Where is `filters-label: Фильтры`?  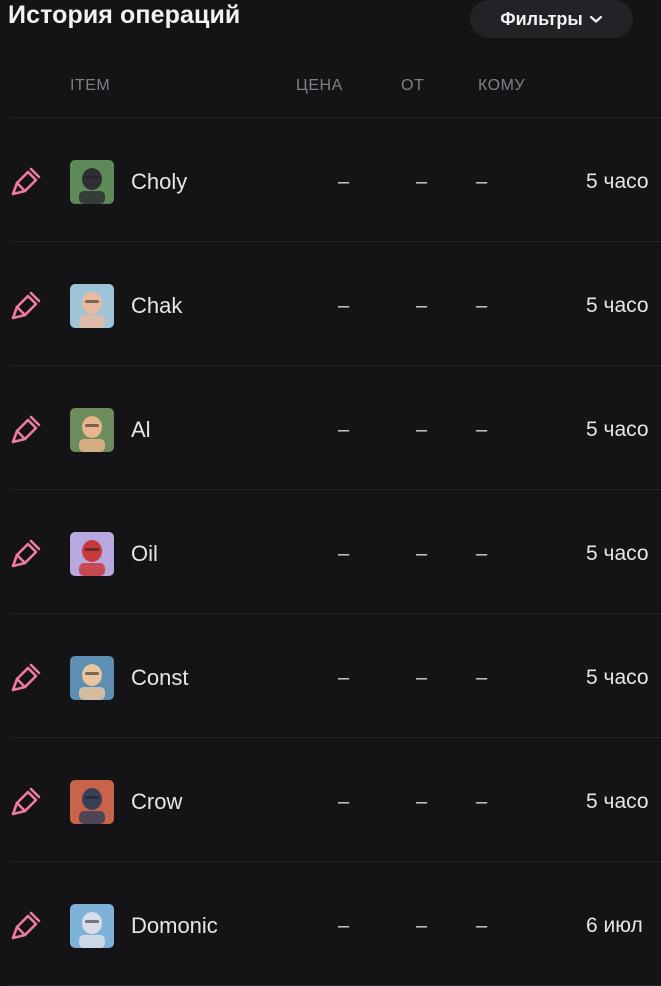
filters-label: Фильтры is located at coordinates (541, 18).